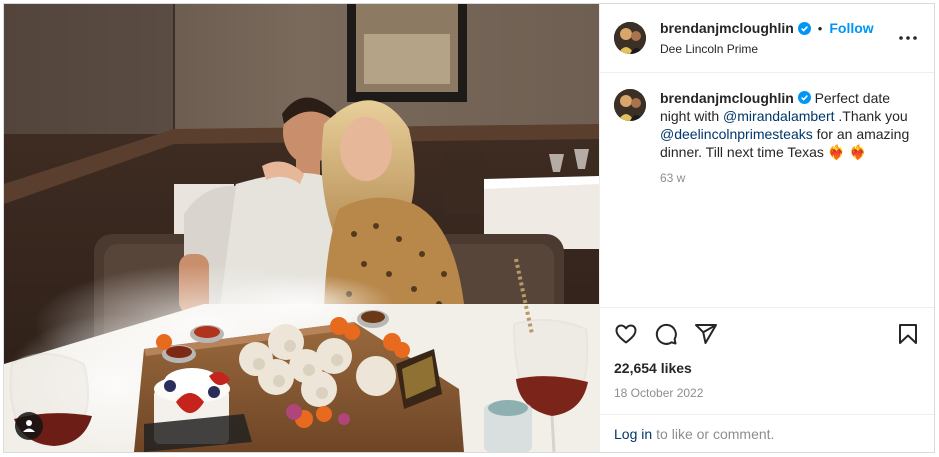 This screenshot has height=457, width=939. Describe the element at coordinates (847, 152) in the screenshot. I see `caption-emoji: ❤️‍🔥 ❤️‍🔥` at that location.